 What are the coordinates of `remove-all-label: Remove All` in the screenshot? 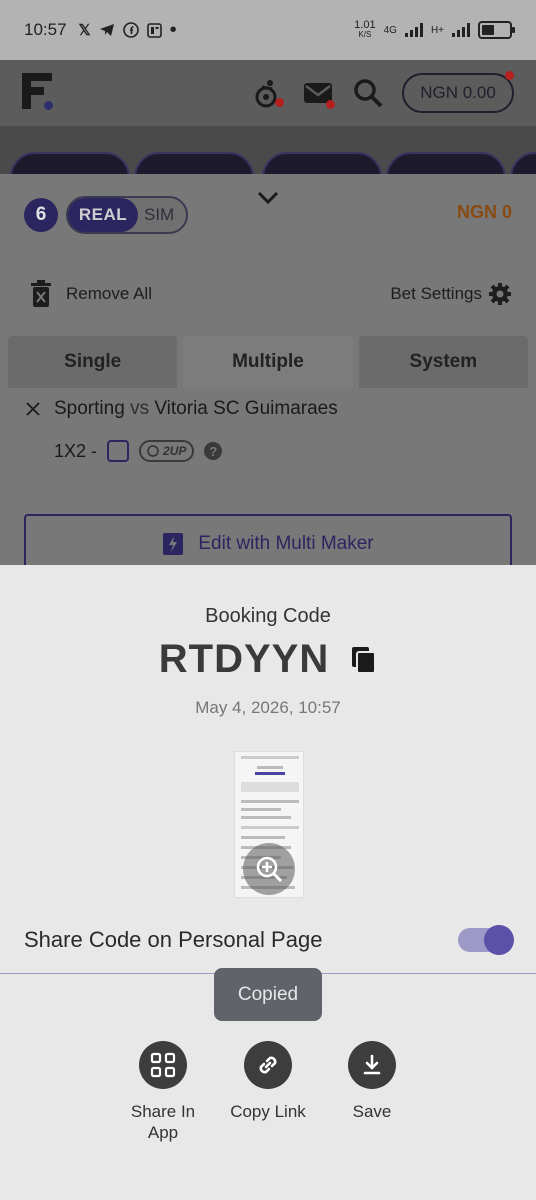 It's located at (109, 293).